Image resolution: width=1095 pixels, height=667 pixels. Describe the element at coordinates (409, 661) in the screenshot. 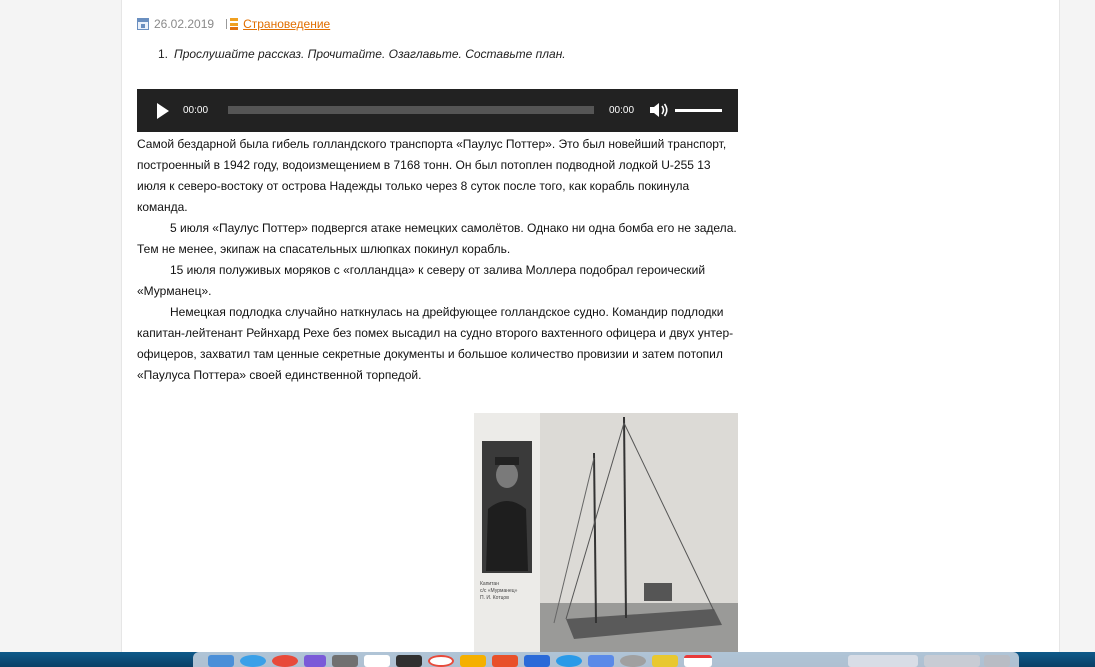

I see `terminal-icon` at that location.